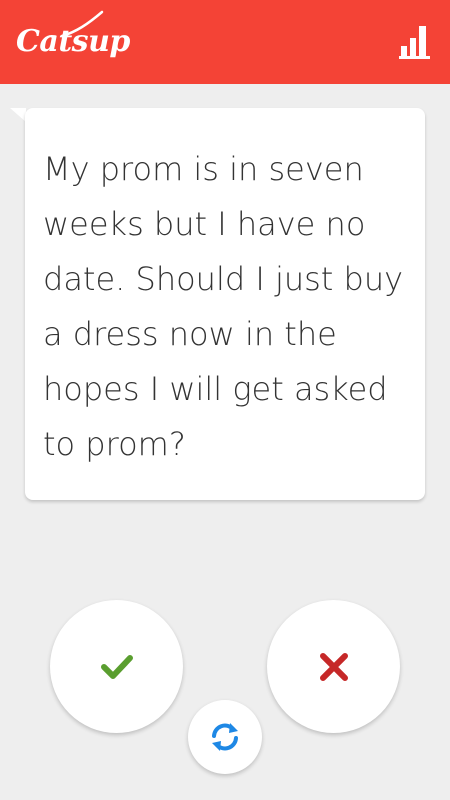  I want to click on stats-button, so click(415, 42).